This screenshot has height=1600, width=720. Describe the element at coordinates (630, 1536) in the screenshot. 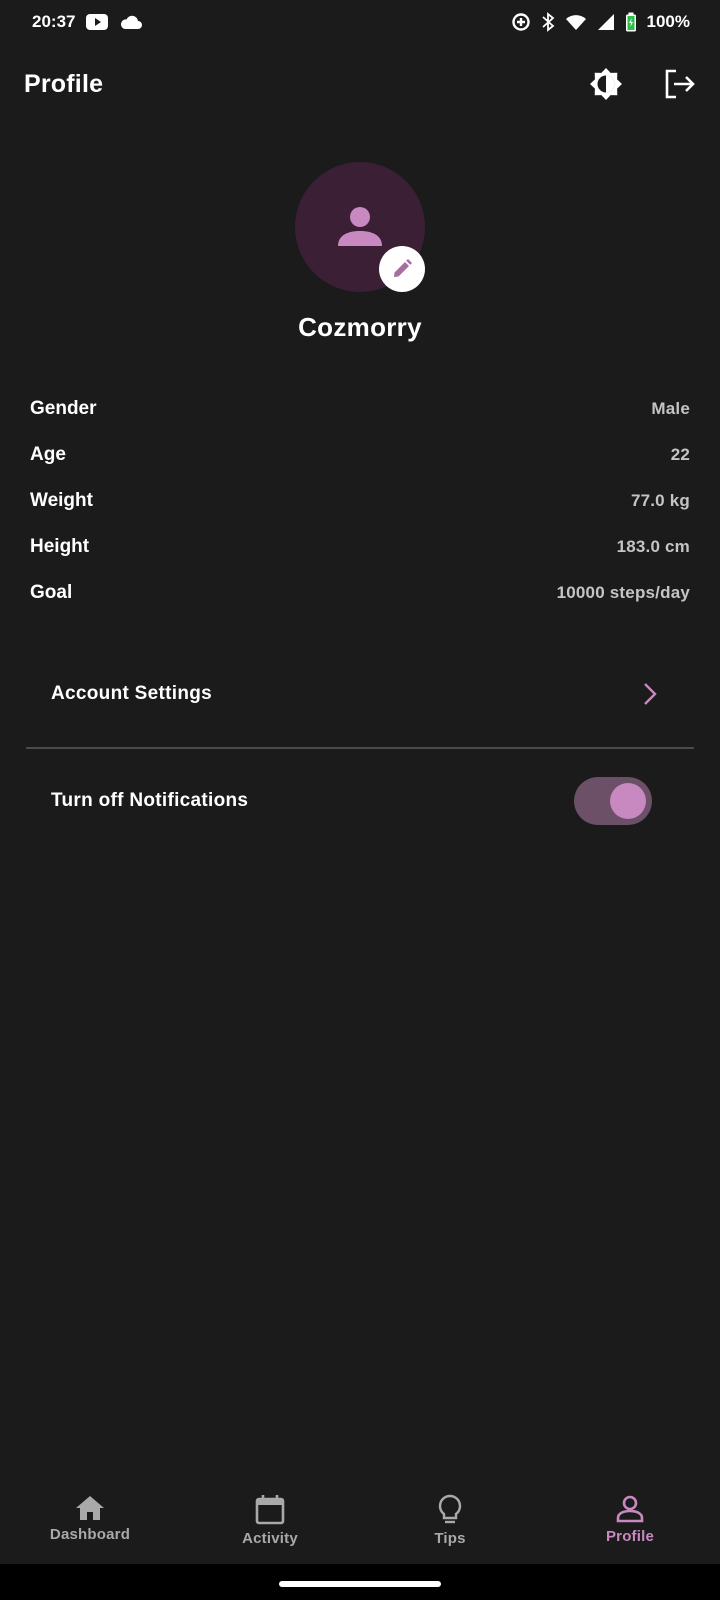

I see `nav-label: Profile` at that location.